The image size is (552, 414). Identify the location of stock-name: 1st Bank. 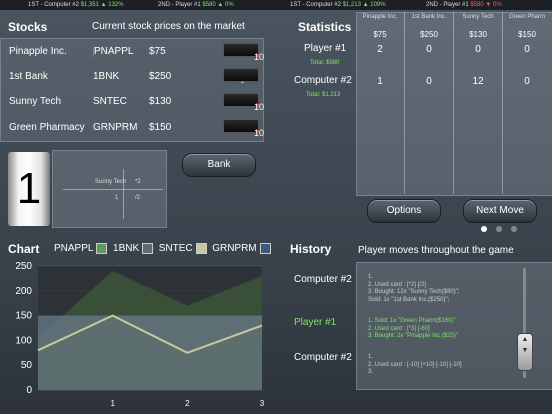
(28, 76).